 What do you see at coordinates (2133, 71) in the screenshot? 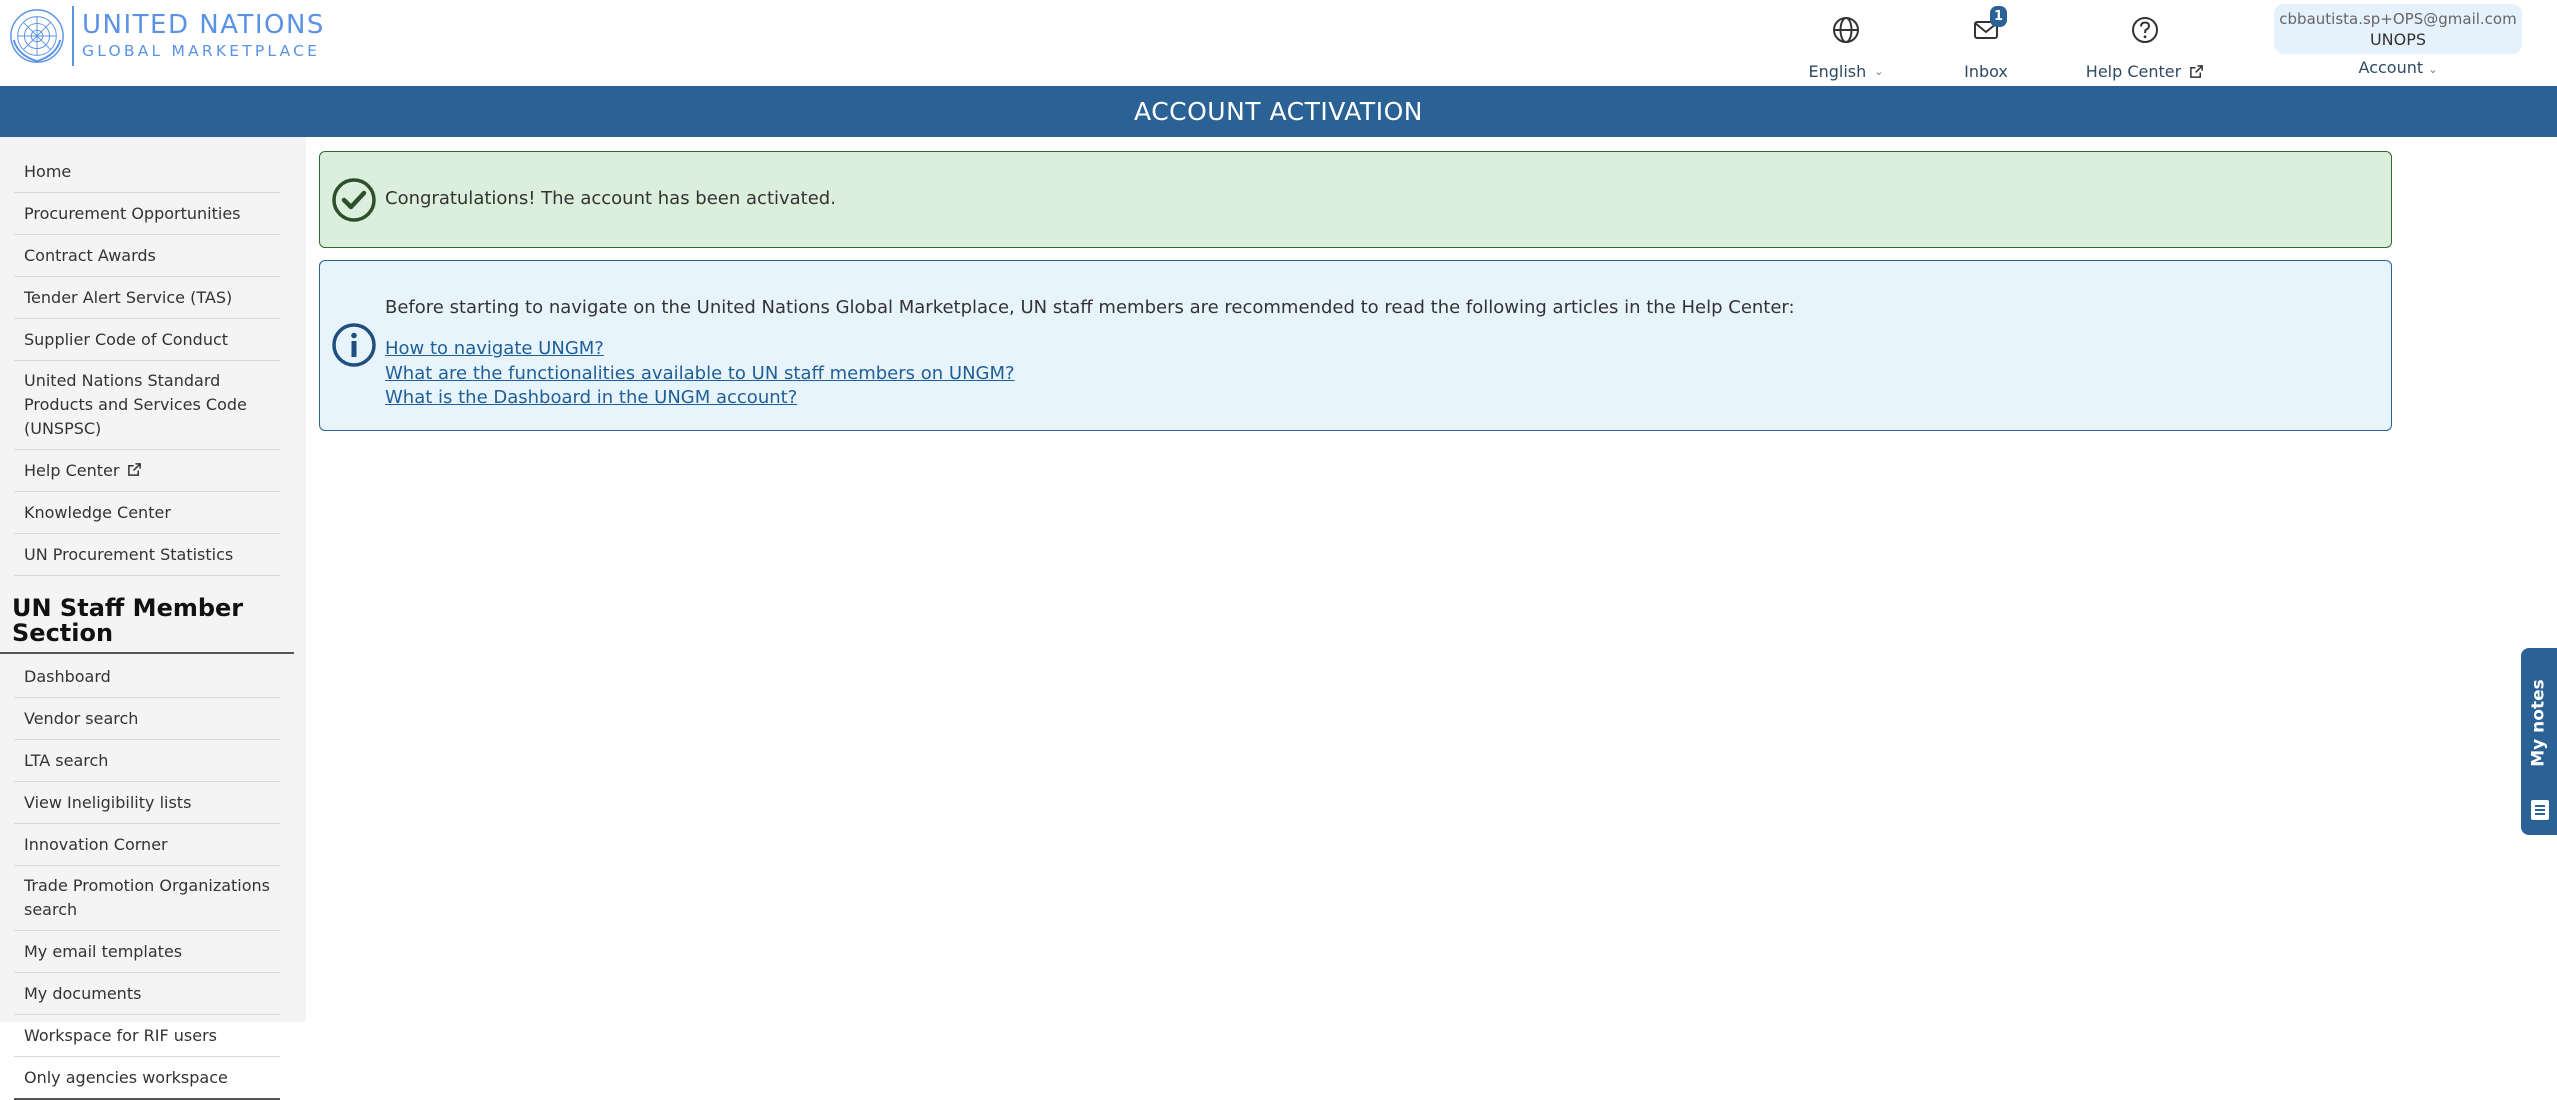
I see `help-center-label: Help Center` at bounding box center [2133, 71].